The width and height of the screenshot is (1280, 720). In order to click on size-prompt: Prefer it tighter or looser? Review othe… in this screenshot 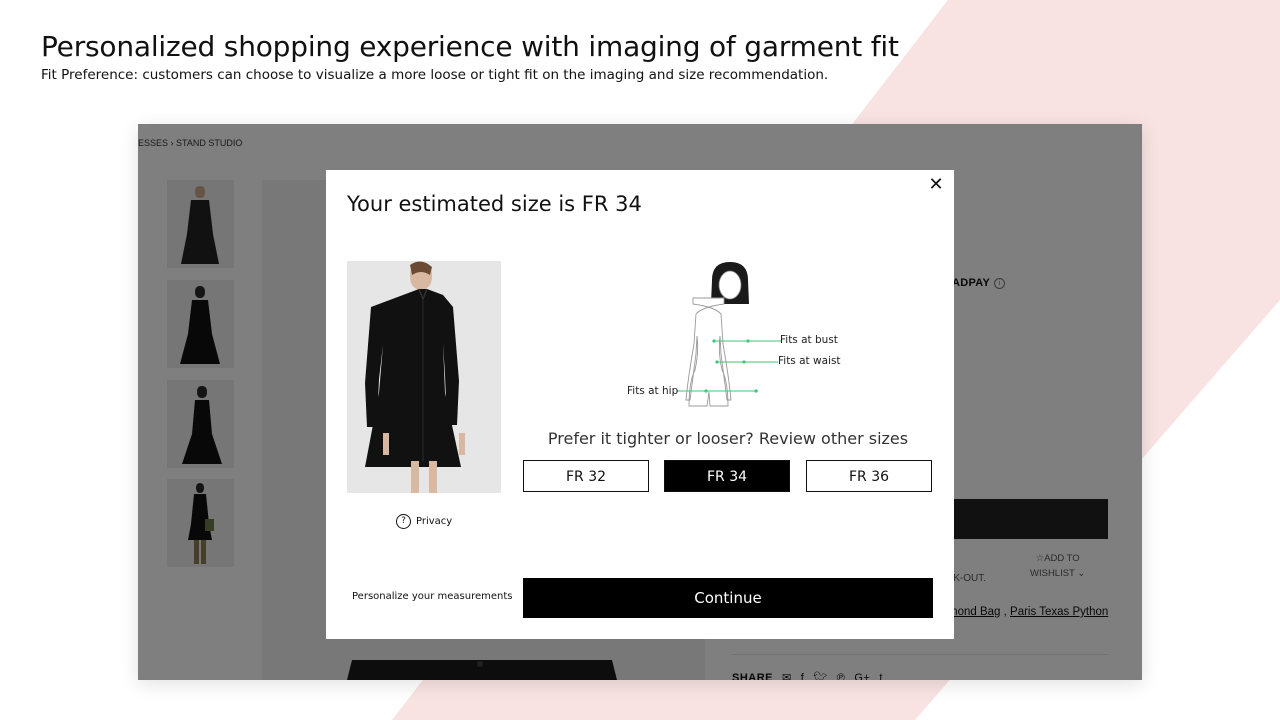, I will do `click(728, 438)`.